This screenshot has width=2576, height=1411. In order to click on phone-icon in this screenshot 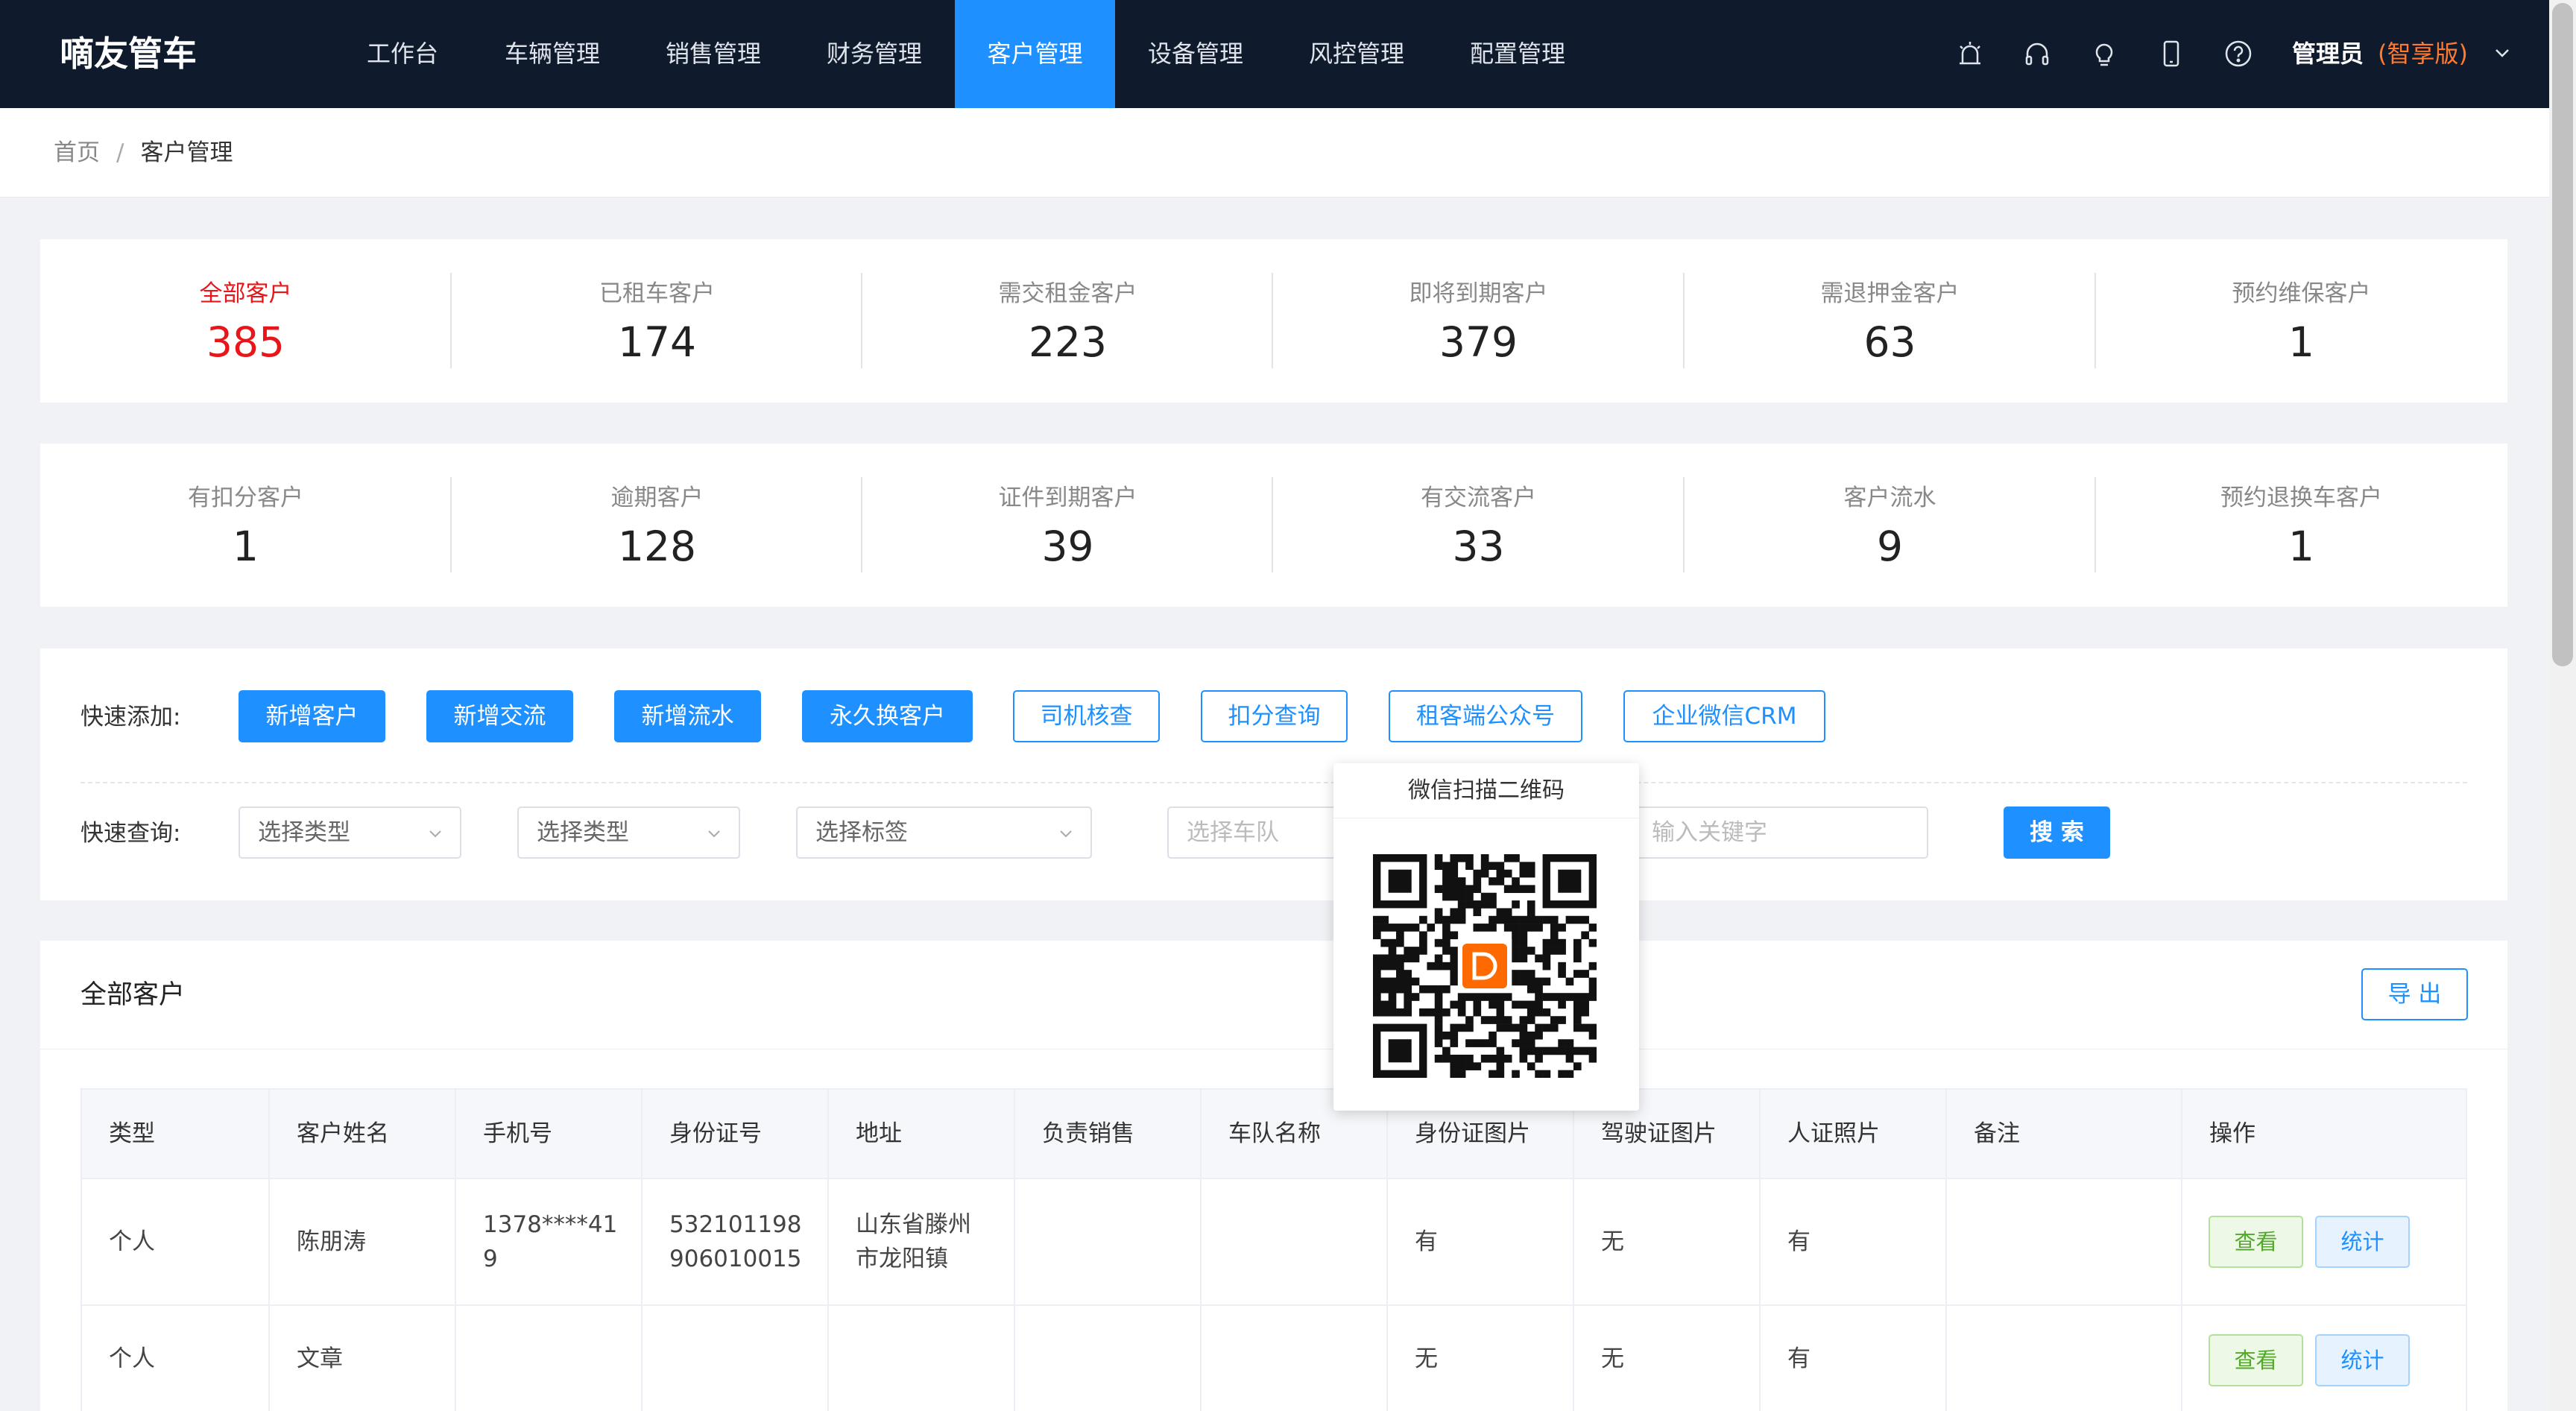, I will do `click(2171, 54)`.